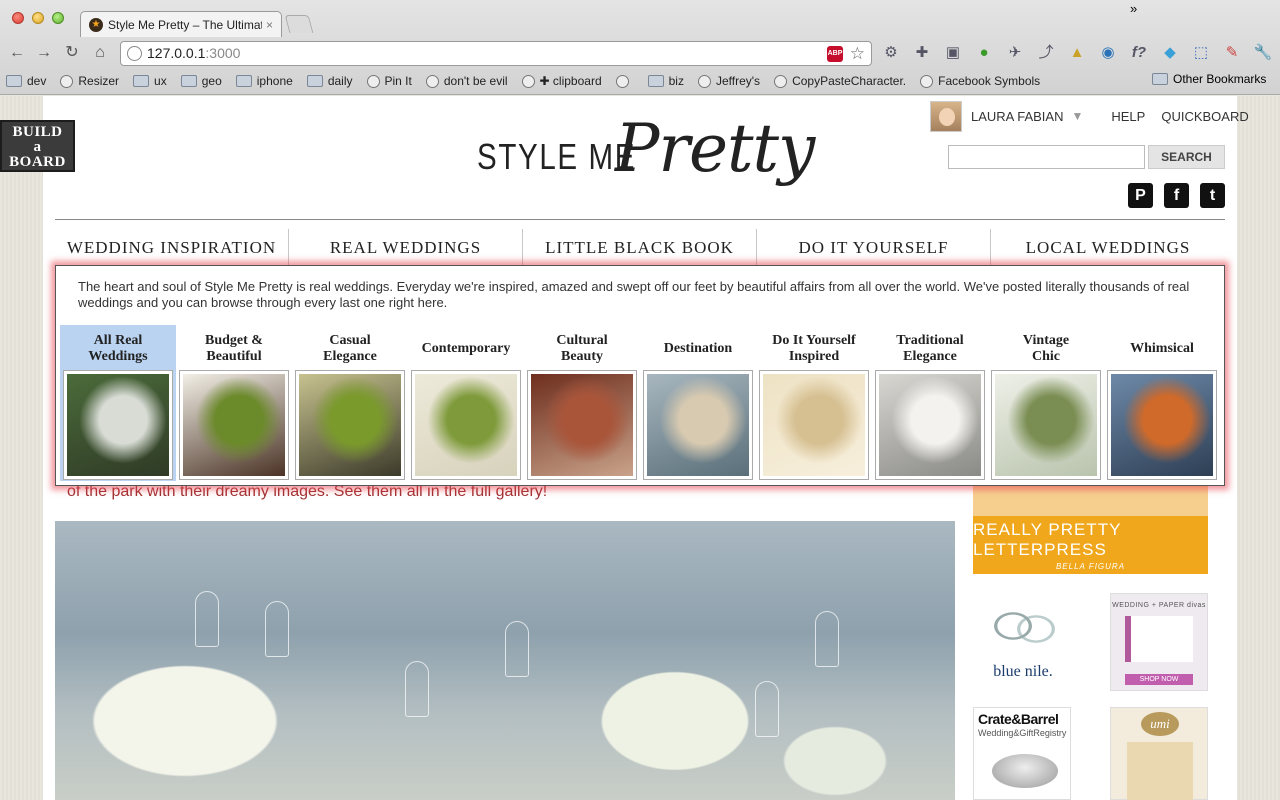  I want to click on umi-ad: umi, so click(1159, 753).